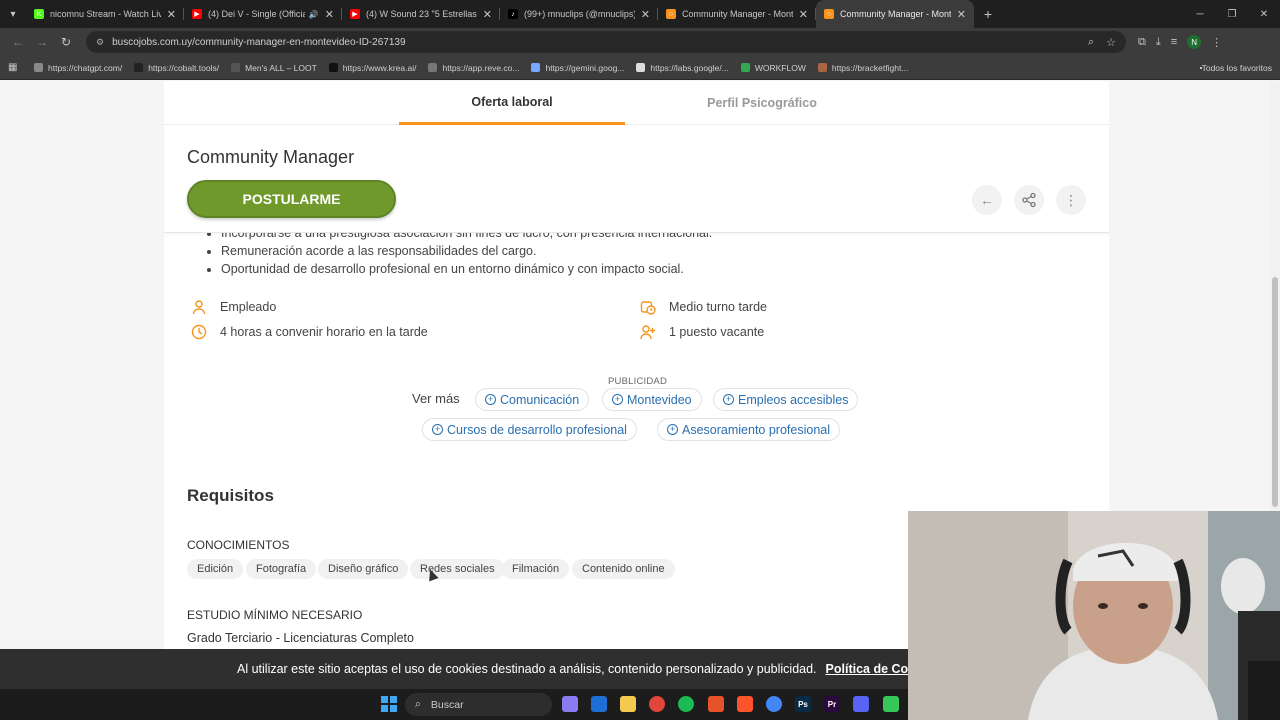 This screenshot has height=720, width=1280. Describe the element at coordinates (717, 332) in the screenshot. I see `vacancies-text: 1 puesto vacante` at that location.